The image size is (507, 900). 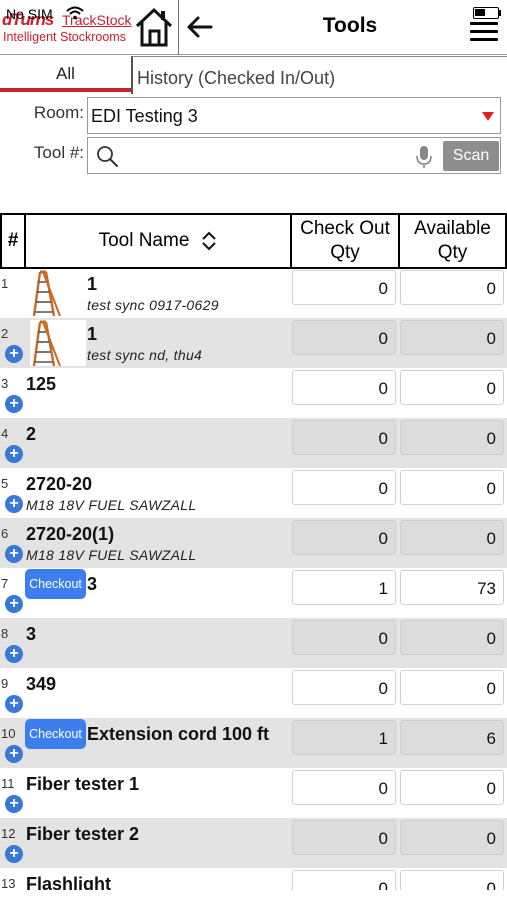 What do you see at coordinates (319, 75) in the screenshot?
I see `tab-history: History (Checked In/Out)` at bounding box center [319, 75].